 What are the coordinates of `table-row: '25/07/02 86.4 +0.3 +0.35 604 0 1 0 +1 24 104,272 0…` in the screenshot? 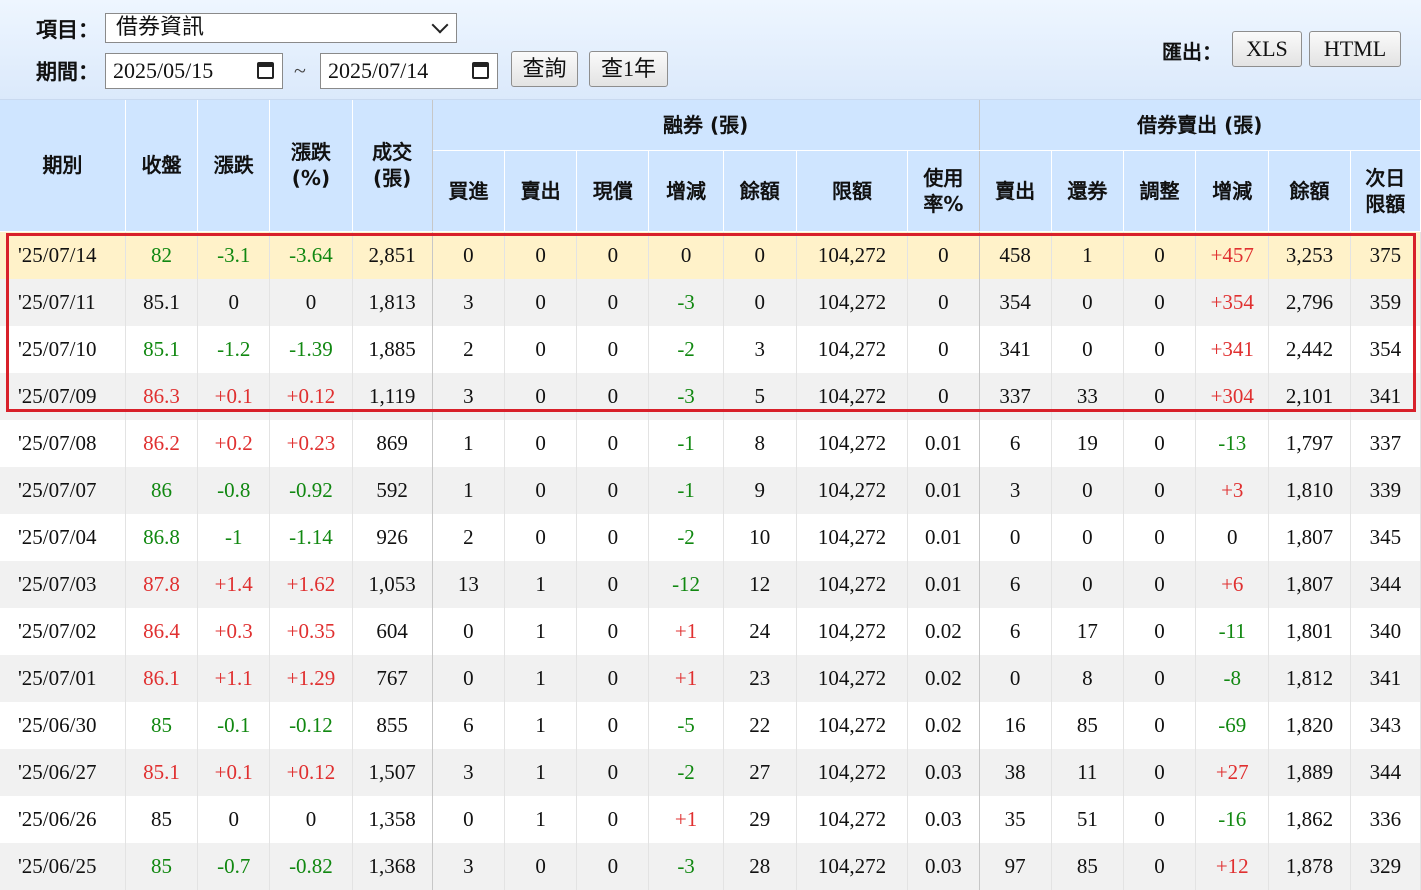 It's located at (710, 631).